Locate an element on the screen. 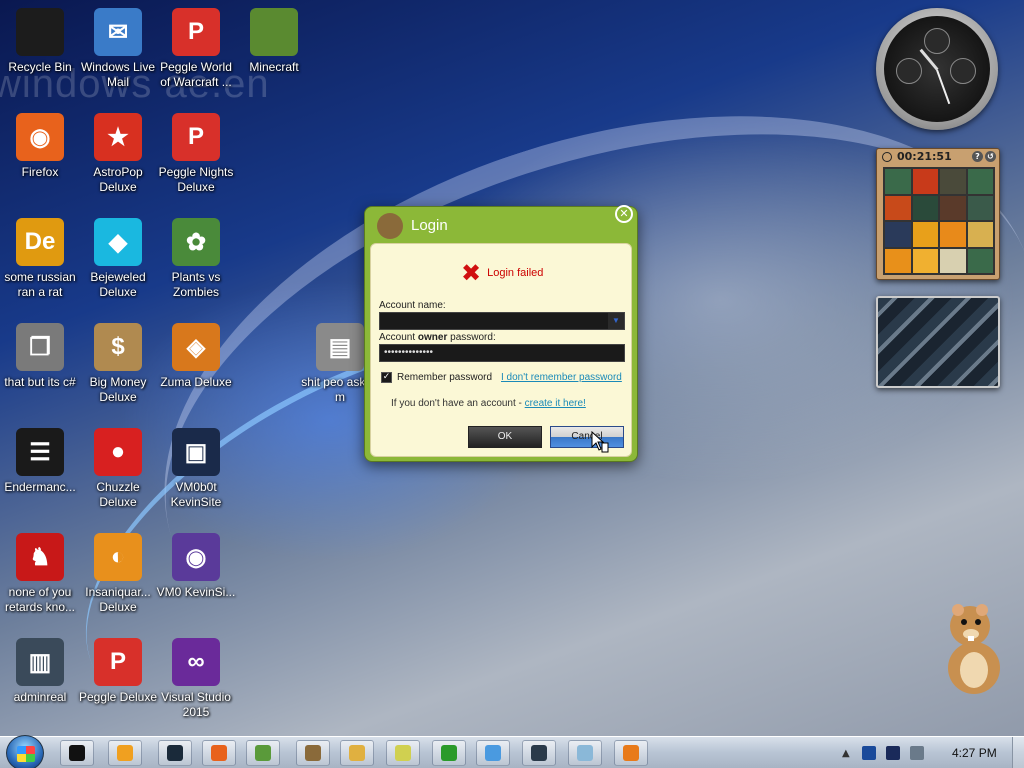  volume-icon is located at coordinates (916, 753).